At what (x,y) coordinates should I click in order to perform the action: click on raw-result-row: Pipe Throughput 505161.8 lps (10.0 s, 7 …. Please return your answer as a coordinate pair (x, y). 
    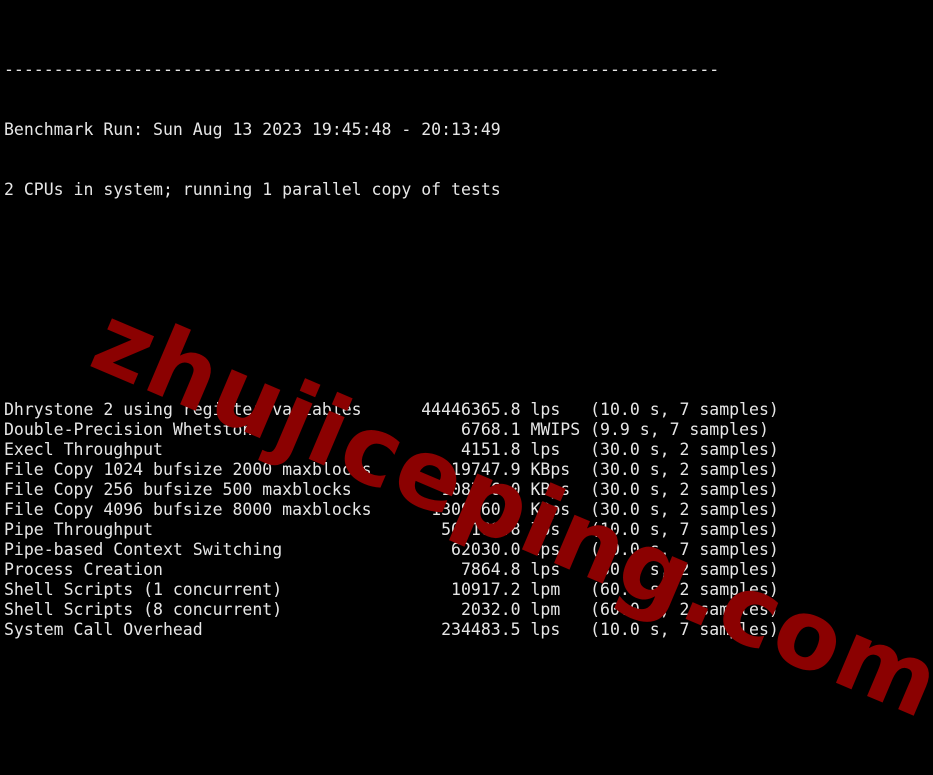
    Looking at the image, I should click on (391, 529).